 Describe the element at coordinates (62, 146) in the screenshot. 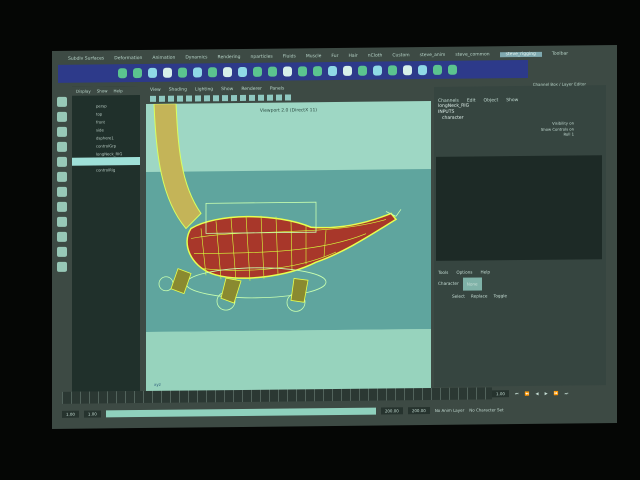

I see `move-tool-icon` at that location.